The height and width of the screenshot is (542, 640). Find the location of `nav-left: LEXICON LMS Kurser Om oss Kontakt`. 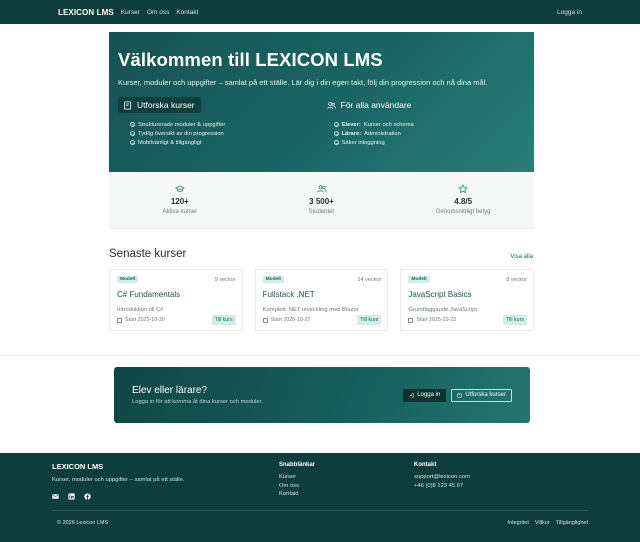

nav-left: LEXICON LMS Kurser Om oss Kontakt is located at coordinates (128, 12).